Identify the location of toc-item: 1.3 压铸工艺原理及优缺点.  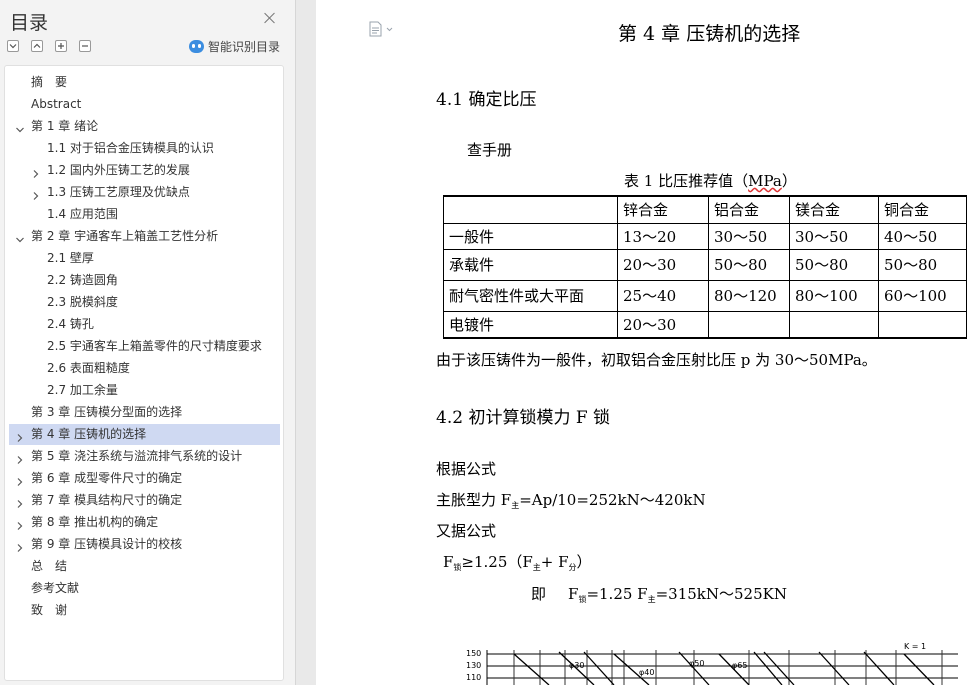
(144, 192).